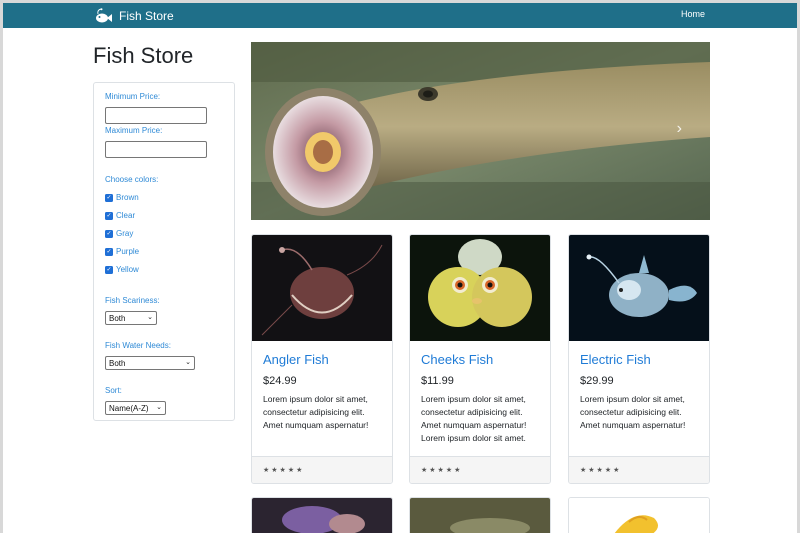 The width and height of the screenshot is (800, 533). What do you see at coordinates (150, 363) in the screenshot?
I see `water-needs-select: Both ⌄` at bounding box center [150, 363].